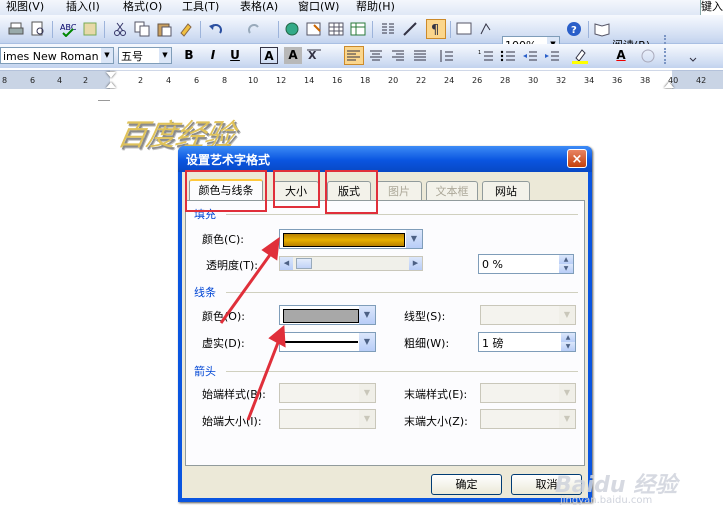 Image resolution: width=723 pixels, height=526 pixels. Describe the element at coordinates (252, 328) in the screenshot. I see `annotation-arrows` at that location.